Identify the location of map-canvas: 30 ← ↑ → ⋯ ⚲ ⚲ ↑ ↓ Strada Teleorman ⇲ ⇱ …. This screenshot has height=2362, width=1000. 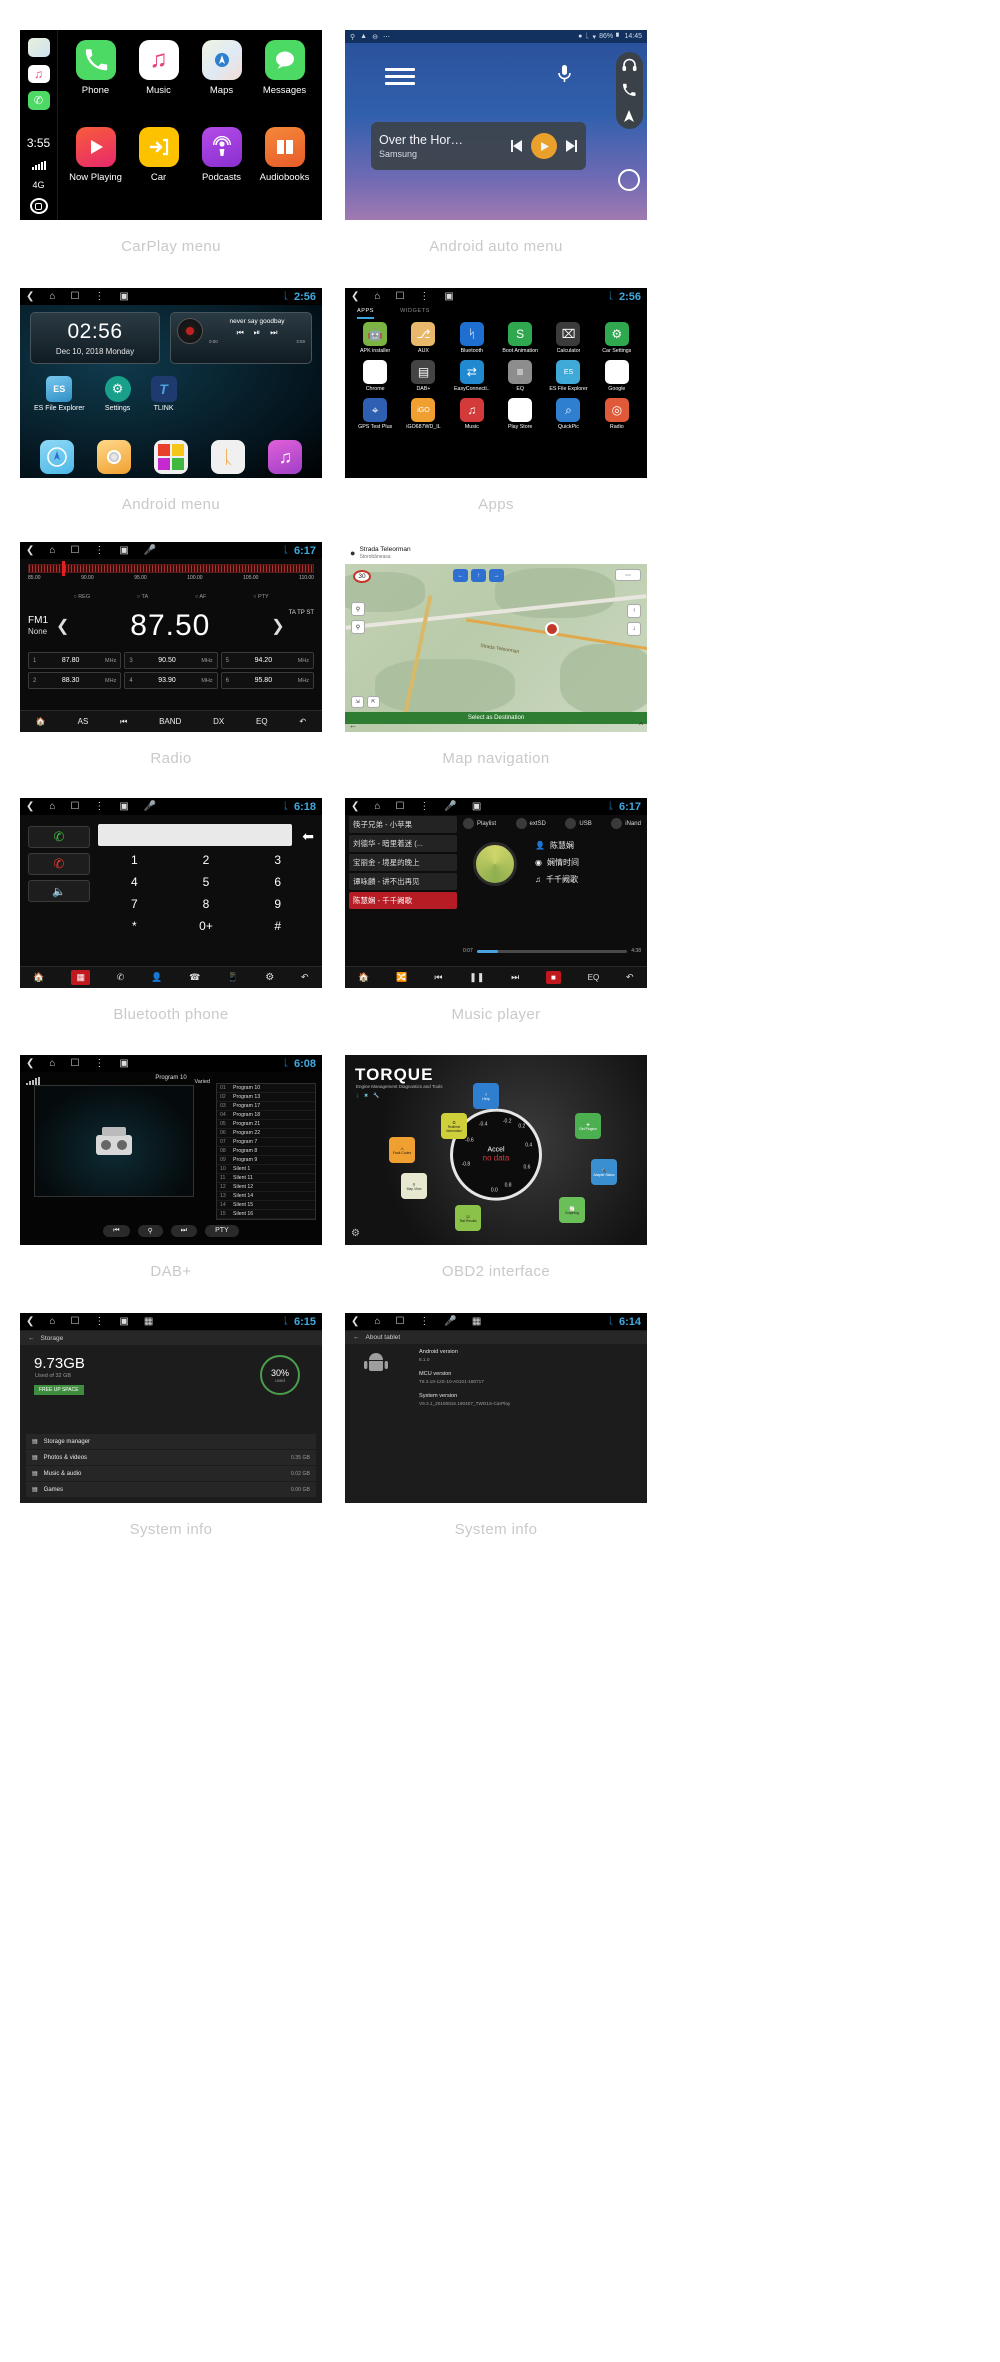
(496, 648).